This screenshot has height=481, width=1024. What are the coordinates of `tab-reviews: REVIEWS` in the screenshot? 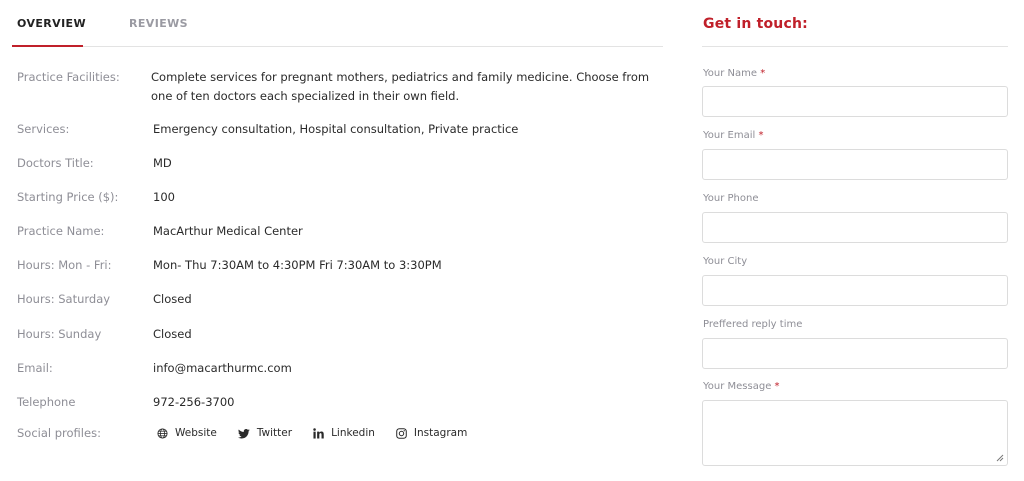 It's located at (158, 23).